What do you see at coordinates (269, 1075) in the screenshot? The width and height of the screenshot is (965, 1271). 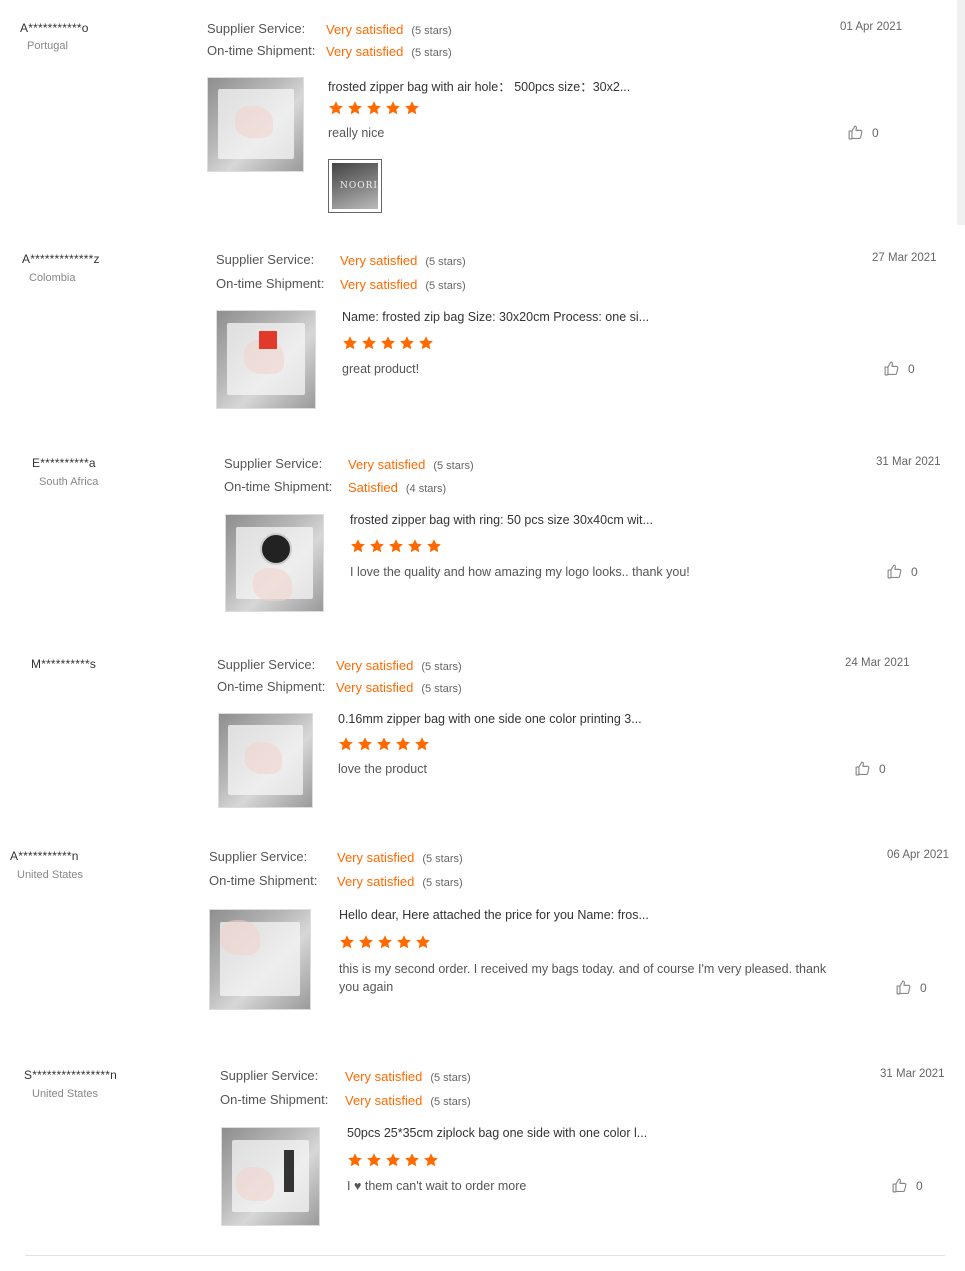 I see `supplier-service-label: Supplier Service:` at bounding box center [269, 1075].